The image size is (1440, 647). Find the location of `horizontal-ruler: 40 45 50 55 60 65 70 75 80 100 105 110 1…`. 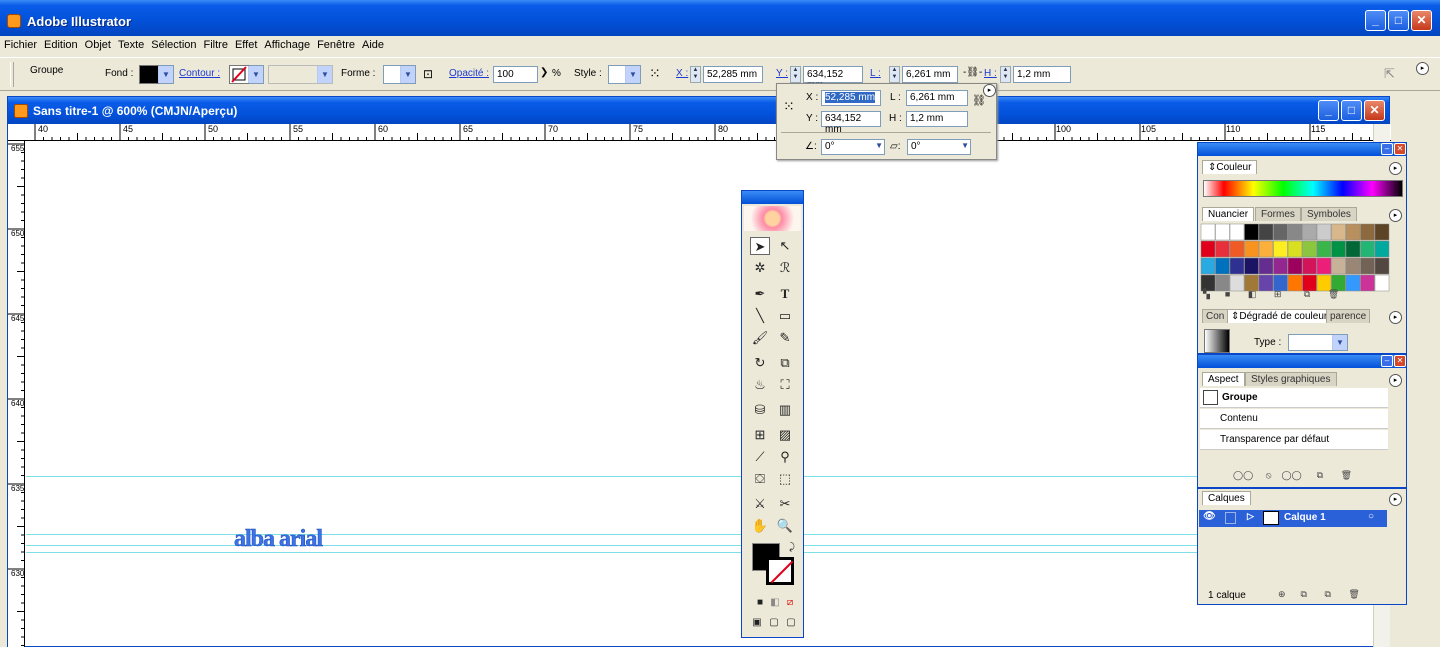

horizontal-ruler: 40 45 50 55 60 65 70 75 80 100 105 110 1… is located at coordinates (699, 132).